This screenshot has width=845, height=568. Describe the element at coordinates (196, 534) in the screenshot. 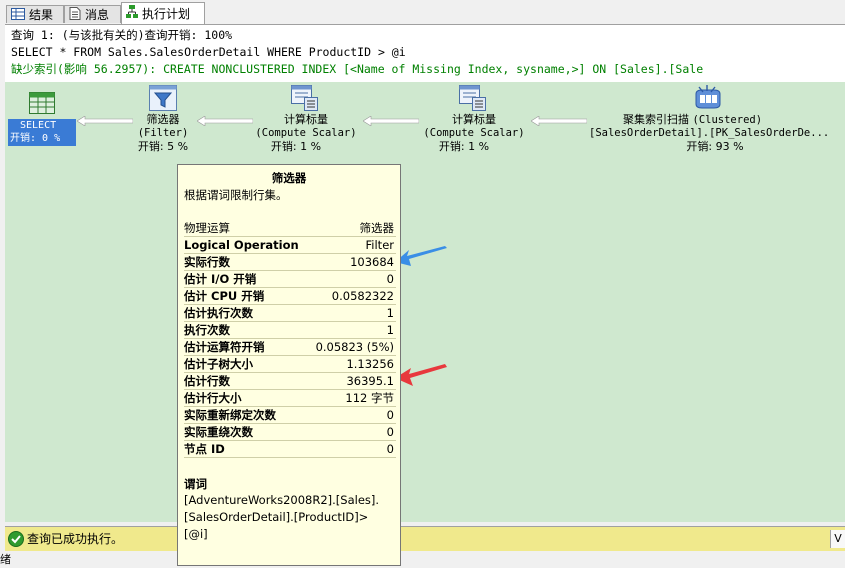

I see `tooltip-predicate-line: [@i]` at that location.